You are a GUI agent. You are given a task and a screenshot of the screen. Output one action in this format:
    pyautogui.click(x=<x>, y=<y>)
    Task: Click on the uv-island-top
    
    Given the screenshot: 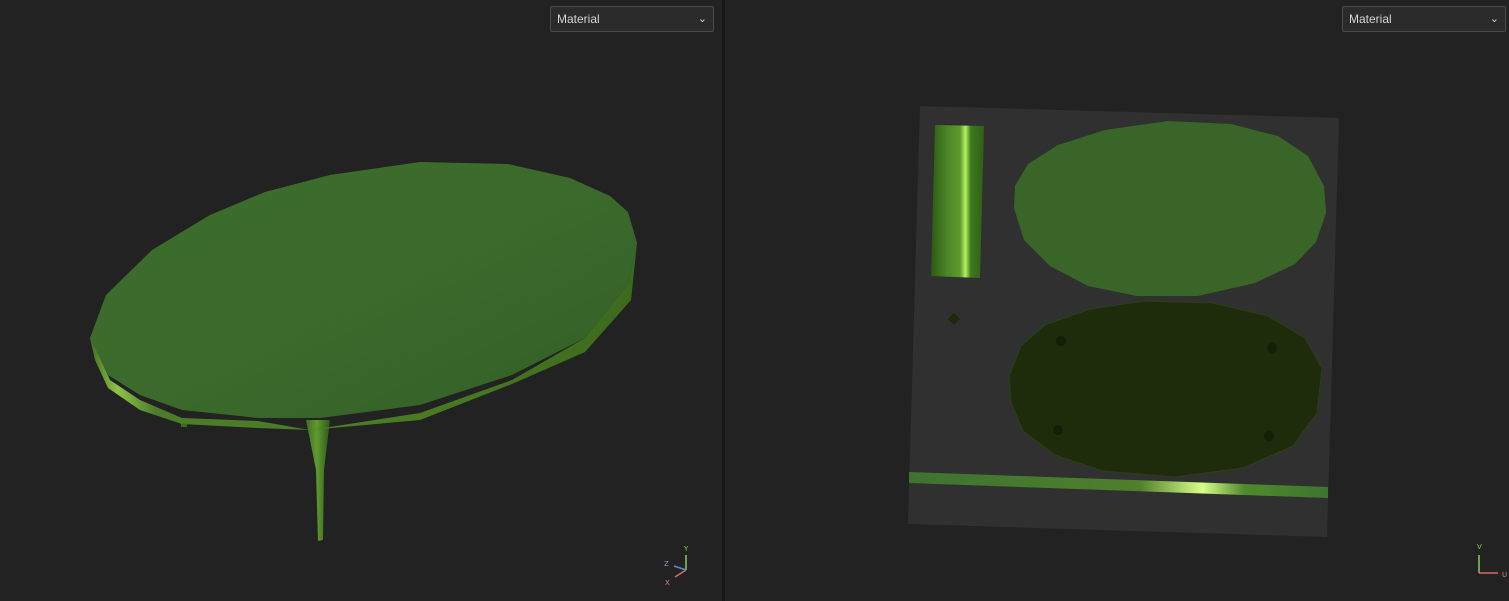 What is the action you would take?
    pyautogui.click(x=1170, y=208)
    